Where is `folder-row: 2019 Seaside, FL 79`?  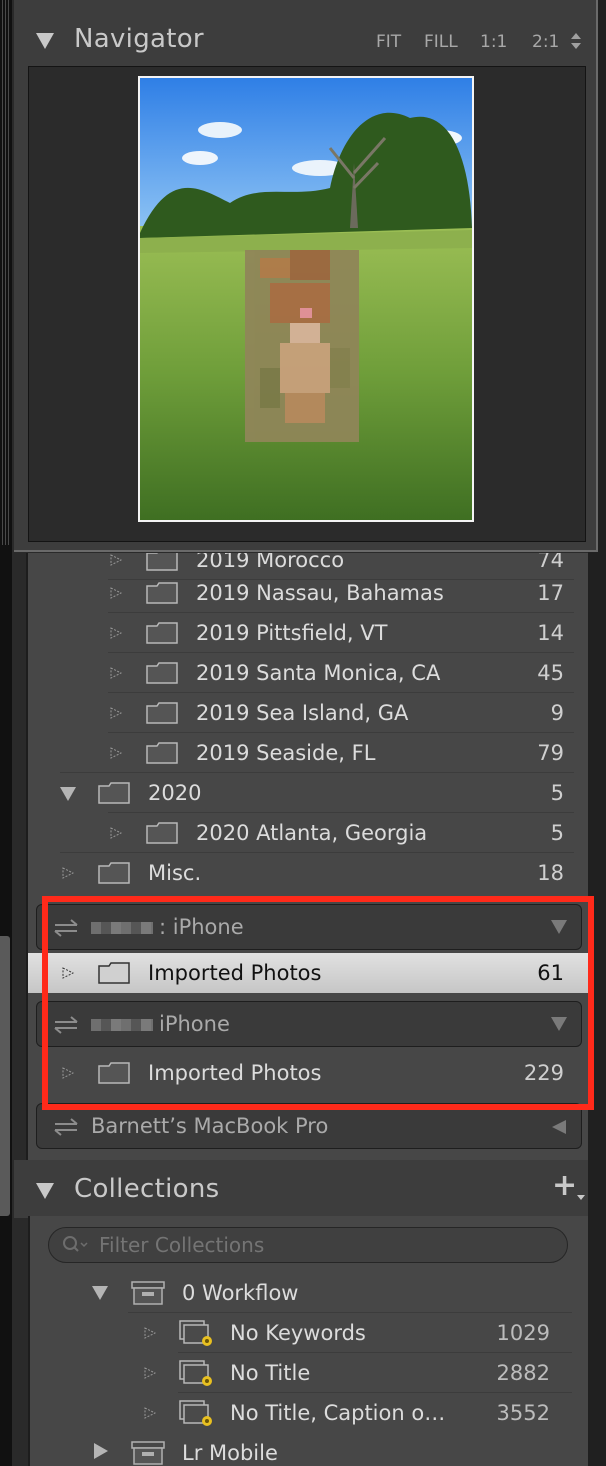
folder-row: 2019 Seaside, FL 79 is located at coordinates (308, 753).